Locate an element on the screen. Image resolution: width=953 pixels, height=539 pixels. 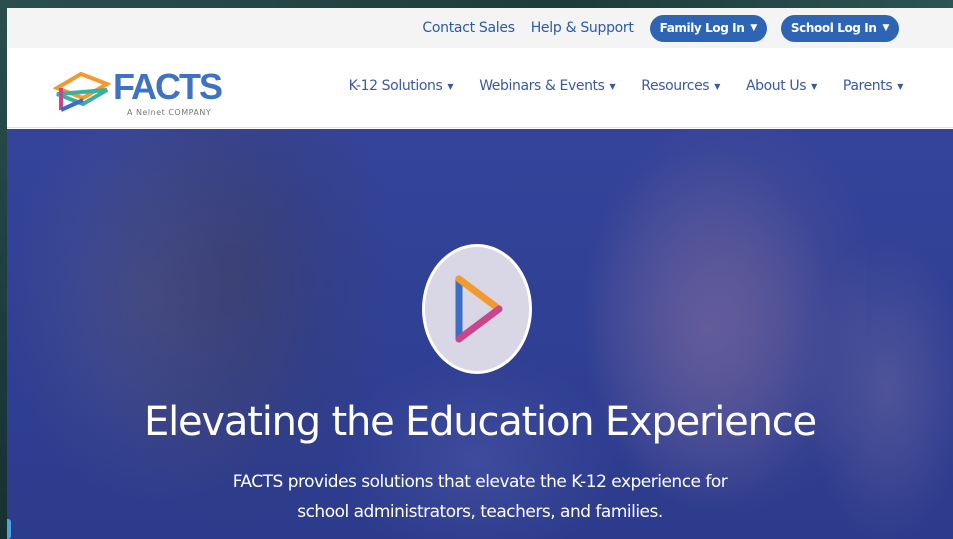
nav-item-label: Parents is located at coordinates (867, 86).